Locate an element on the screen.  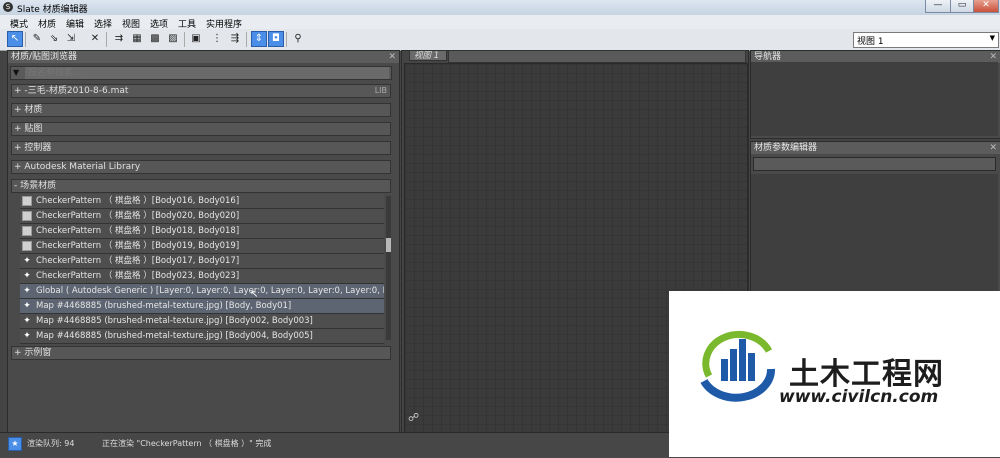
list-item: CheckerPattern （ 棋盘格 ）[Body020, Body020] is located at coordinates (202, 216).